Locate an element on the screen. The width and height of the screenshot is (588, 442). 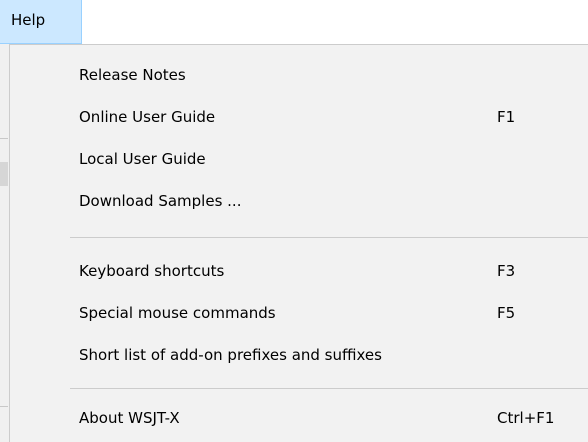
menu-item-label: Online User Guide is located at coordinates (147, 117).